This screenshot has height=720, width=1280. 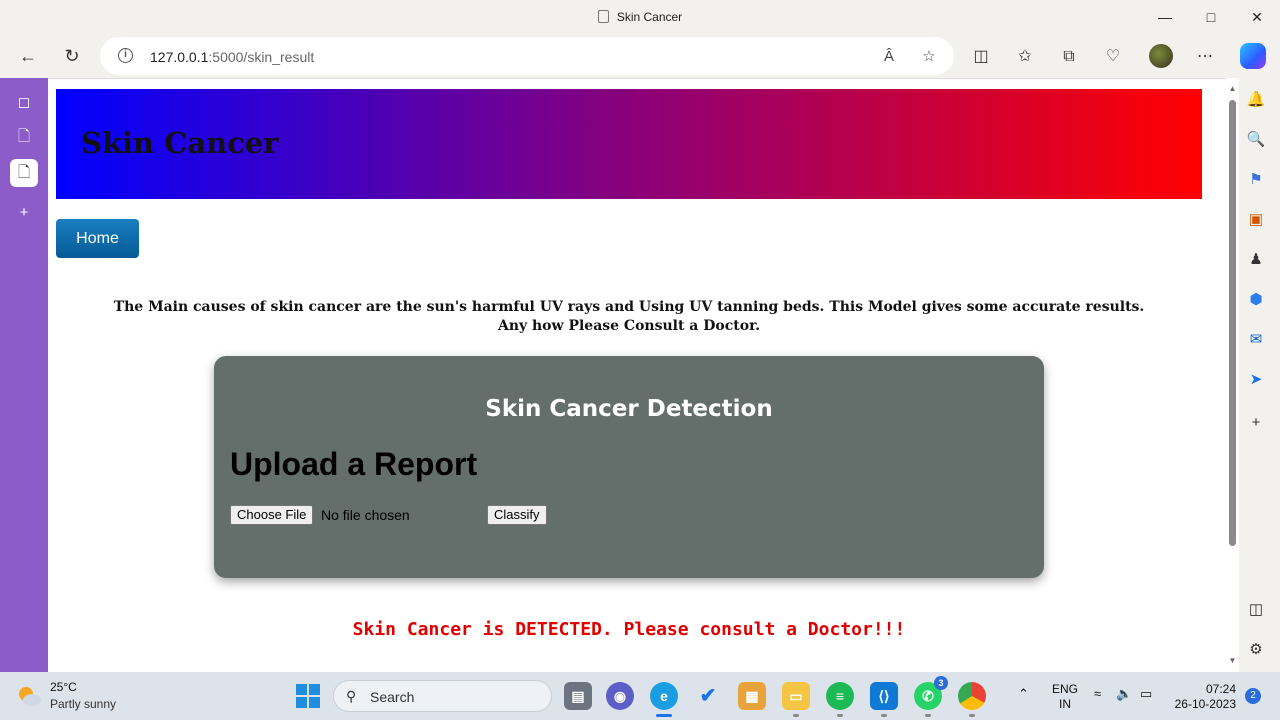 What do you see at coordinates (1256, 610) in the screenshot?
I see `sidebar-toggle-icon: ◫` at bounding box center [1256, 610].